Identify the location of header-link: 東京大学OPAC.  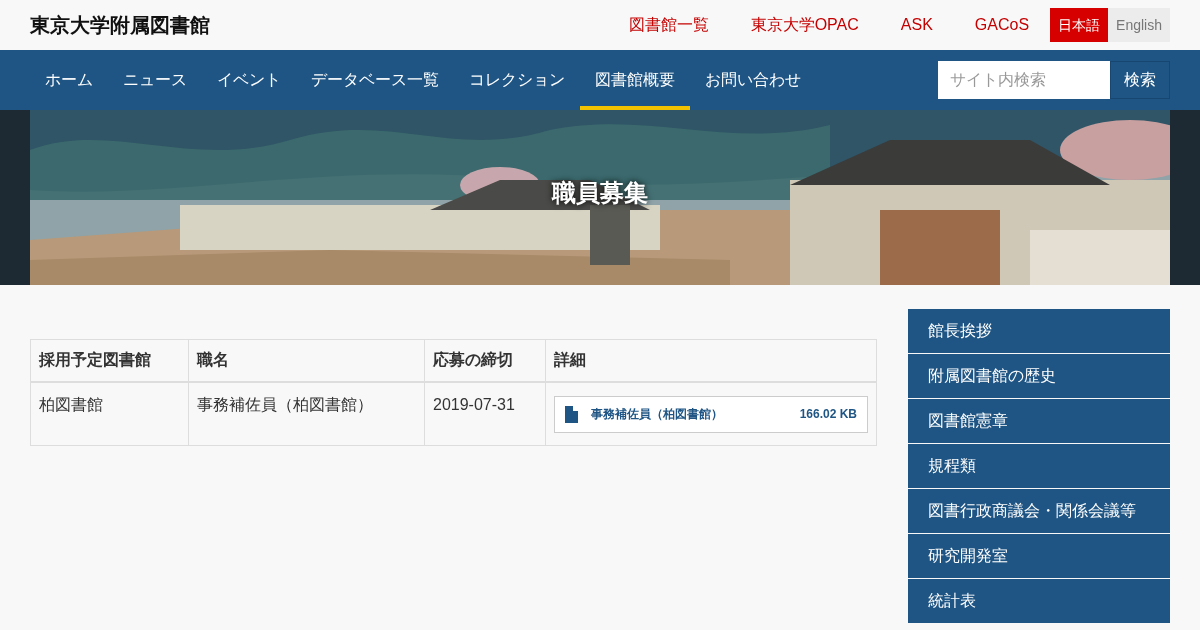
(804, 25).